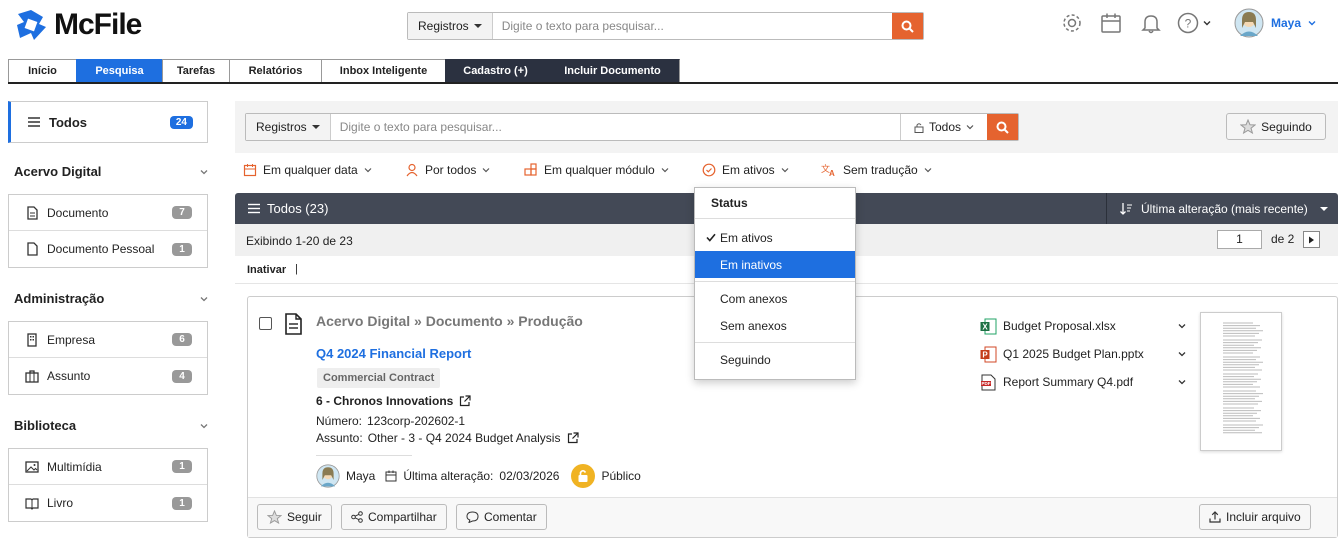 The height and width of the screenshot is (538, 1340). I want to click on tab-relatorios: Relatórios, so click(275, 71).